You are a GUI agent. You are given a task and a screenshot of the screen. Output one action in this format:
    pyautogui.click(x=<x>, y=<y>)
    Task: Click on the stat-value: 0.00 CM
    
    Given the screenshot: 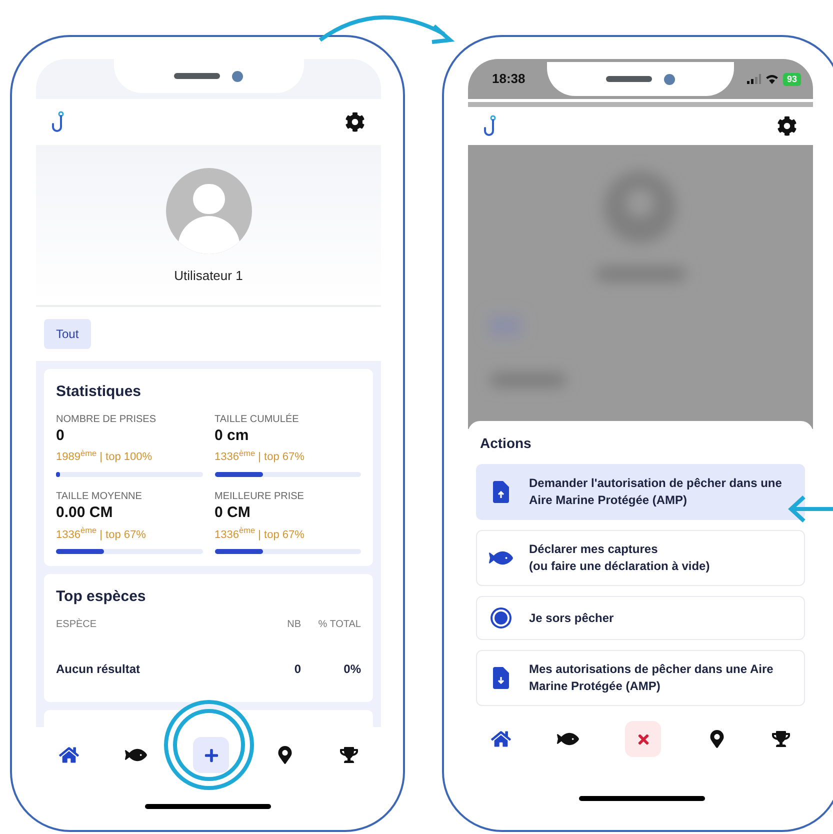 What is the action you would take?
    pyautogui.click(x=85, y=513)
    